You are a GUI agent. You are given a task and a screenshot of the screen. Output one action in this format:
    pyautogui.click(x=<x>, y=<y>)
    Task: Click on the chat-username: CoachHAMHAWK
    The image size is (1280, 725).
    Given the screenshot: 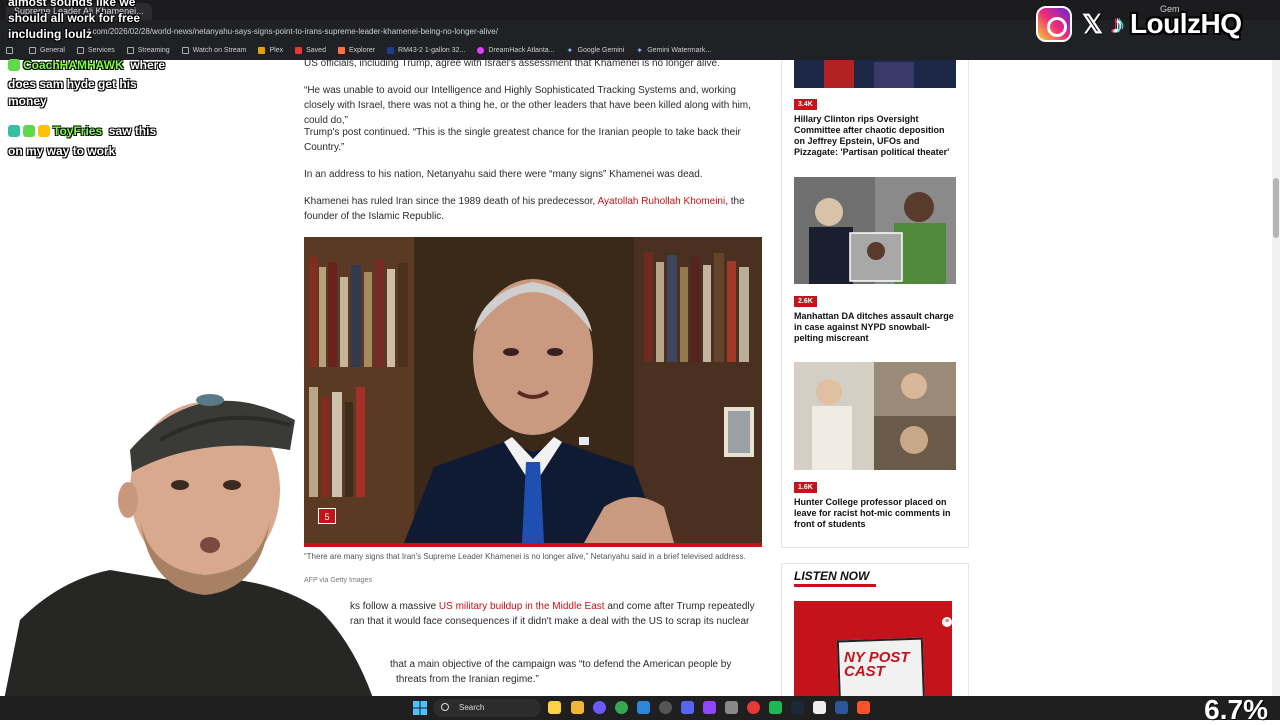 What is the action you would take?
    pyautogui.click(x=73, y=65)
    